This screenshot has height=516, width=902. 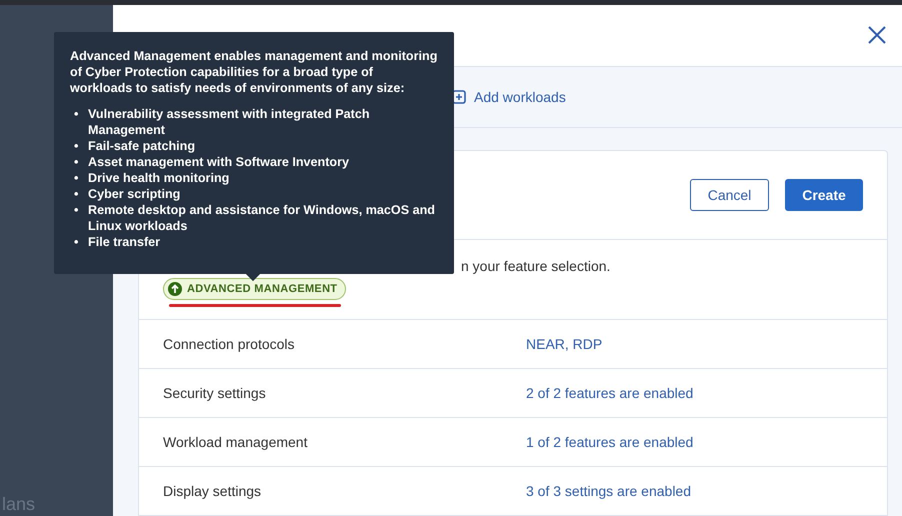 I want to click on feature-item: Cyber scripting, so click(x=134, y=194).